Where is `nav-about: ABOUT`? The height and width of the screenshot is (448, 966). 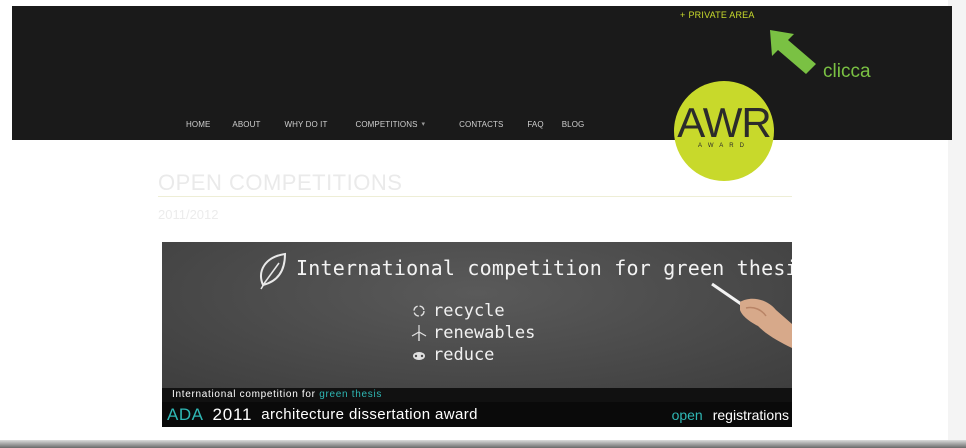
nav-about: ABOUT is located at coordinates (246, 124).